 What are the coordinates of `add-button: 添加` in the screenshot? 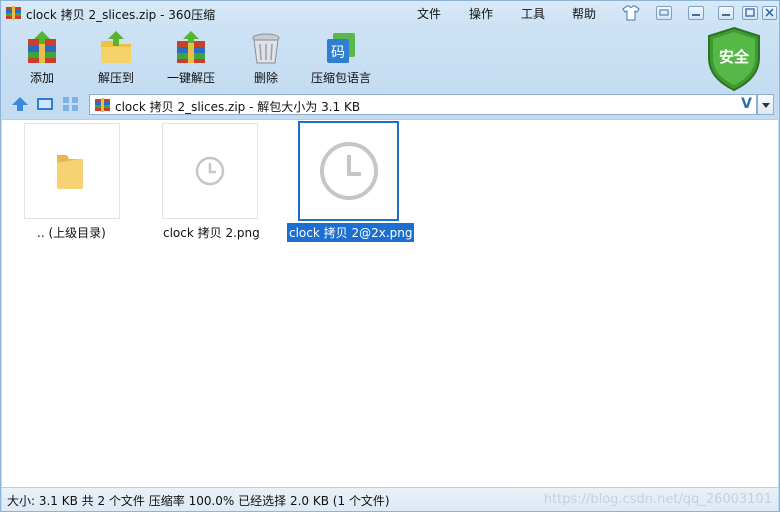 It's located at (42, 58).